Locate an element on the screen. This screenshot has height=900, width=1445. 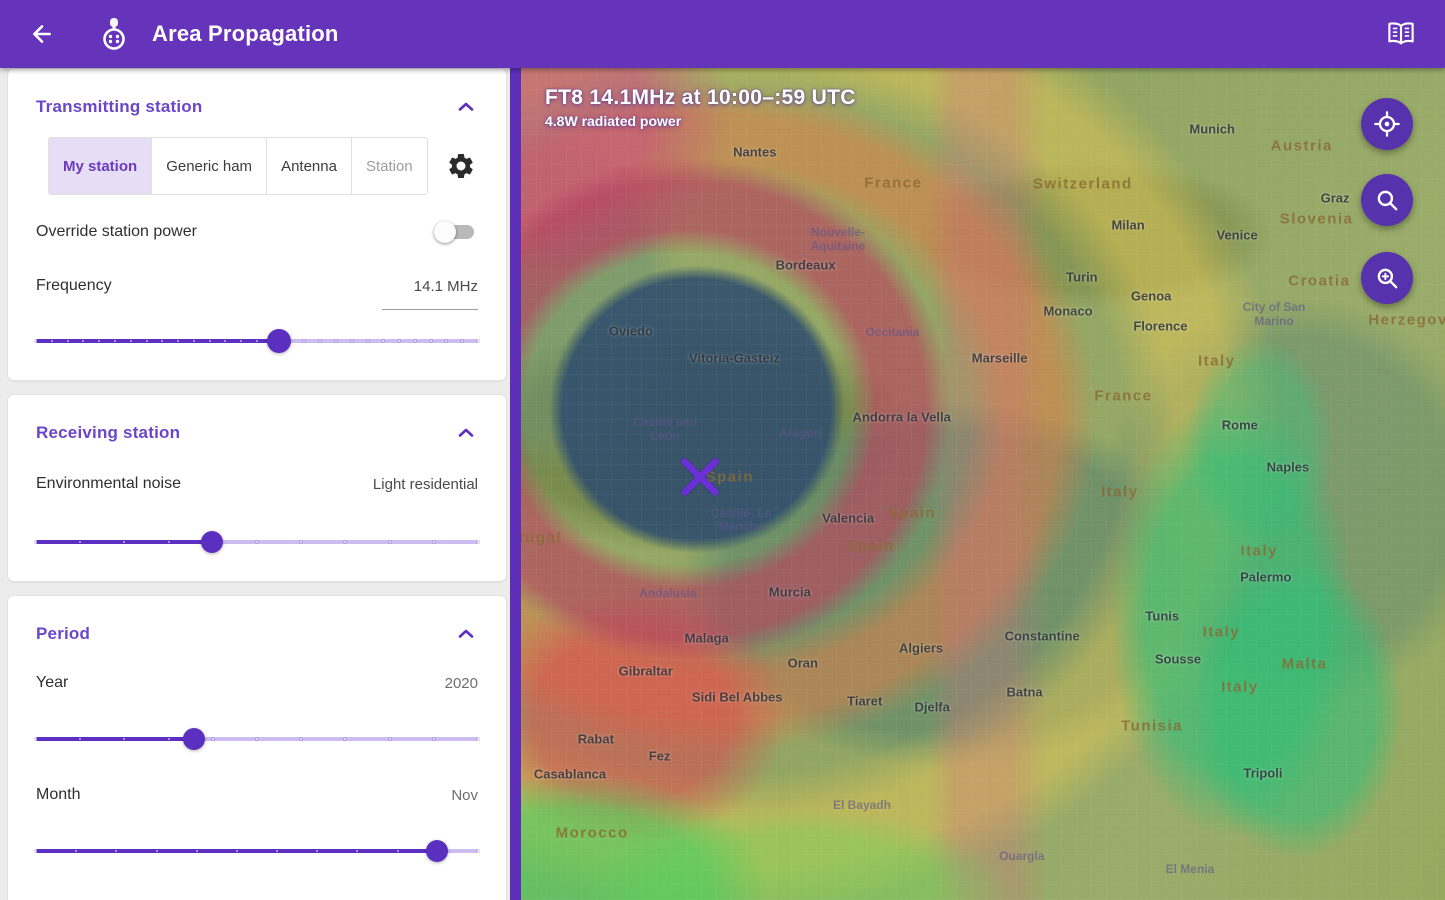
station-settings-button is located at coordinates (461, 166).